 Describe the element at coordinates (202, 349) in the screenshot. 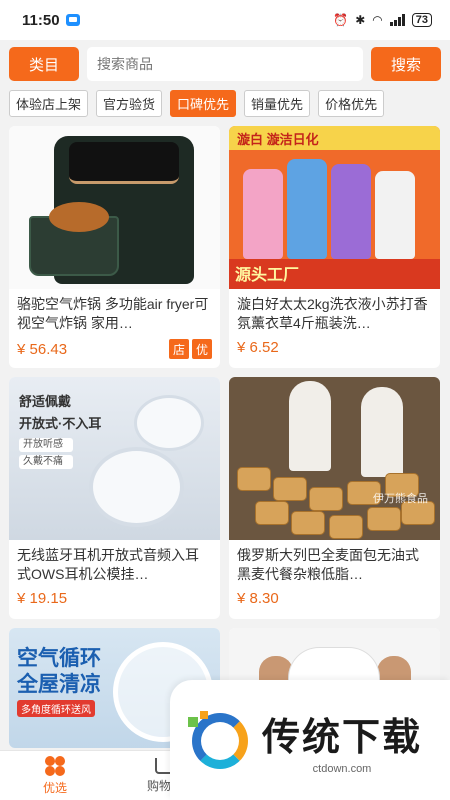

I see `premium-badge: 优` at that location.